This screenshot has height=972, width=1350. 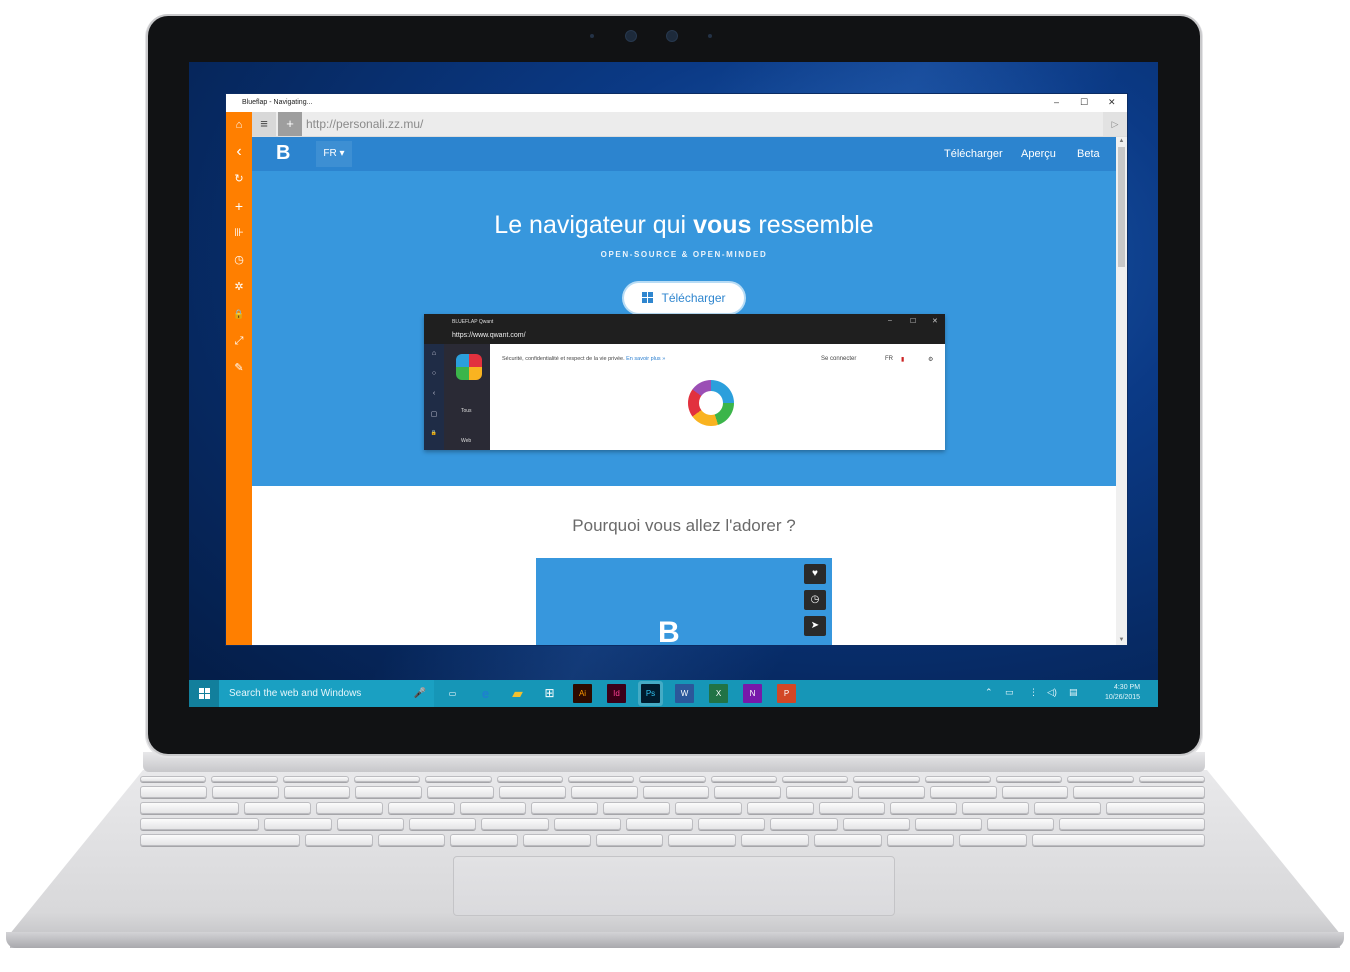 What do you see at coordinates (239, 287) in the screenshot?
I see `settings-icon: ✲` at bounding box center [239, 287].